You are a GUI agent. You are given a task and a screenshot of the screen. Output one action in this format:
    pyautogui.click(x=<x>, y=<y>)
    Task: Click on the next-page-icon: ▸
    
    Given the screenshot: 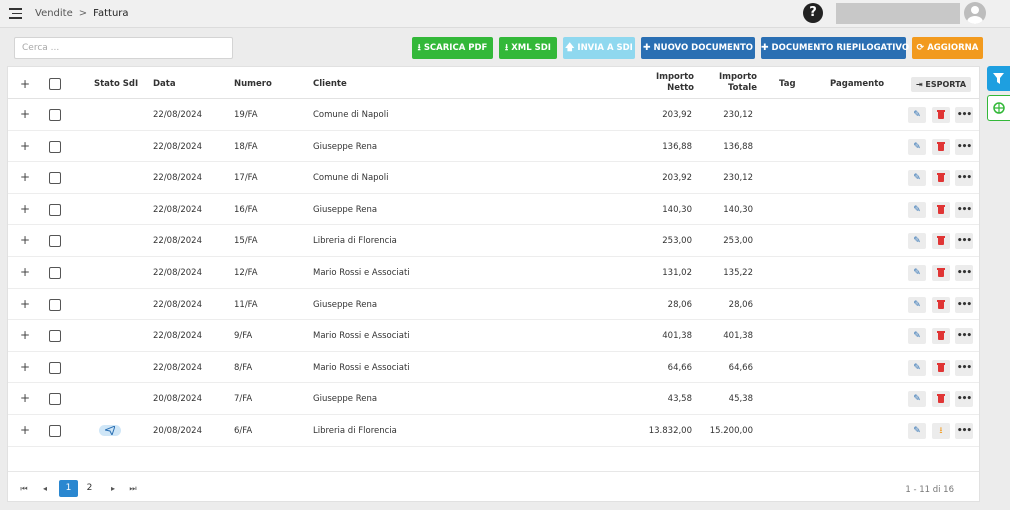 What is the action you would take?
    pyautogui.click(x=113, y=488)
    